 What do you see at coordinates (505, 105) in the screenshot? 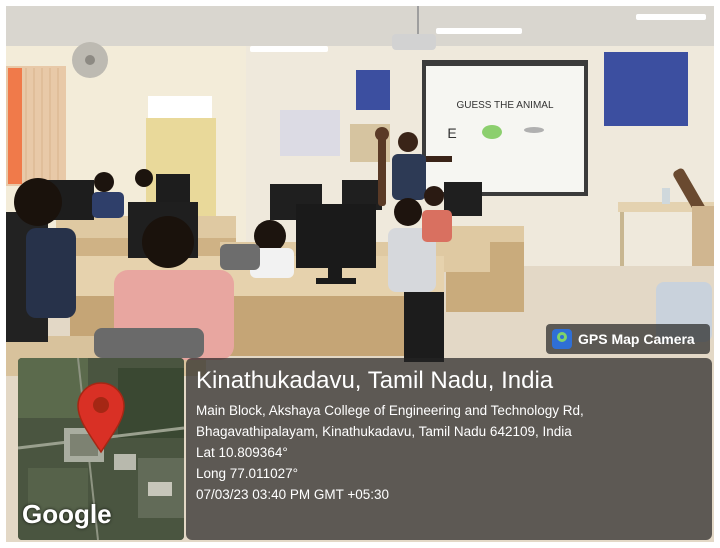
I see `projector-title: GUESS THE ANIMAL` at bounding box center [505, 105].